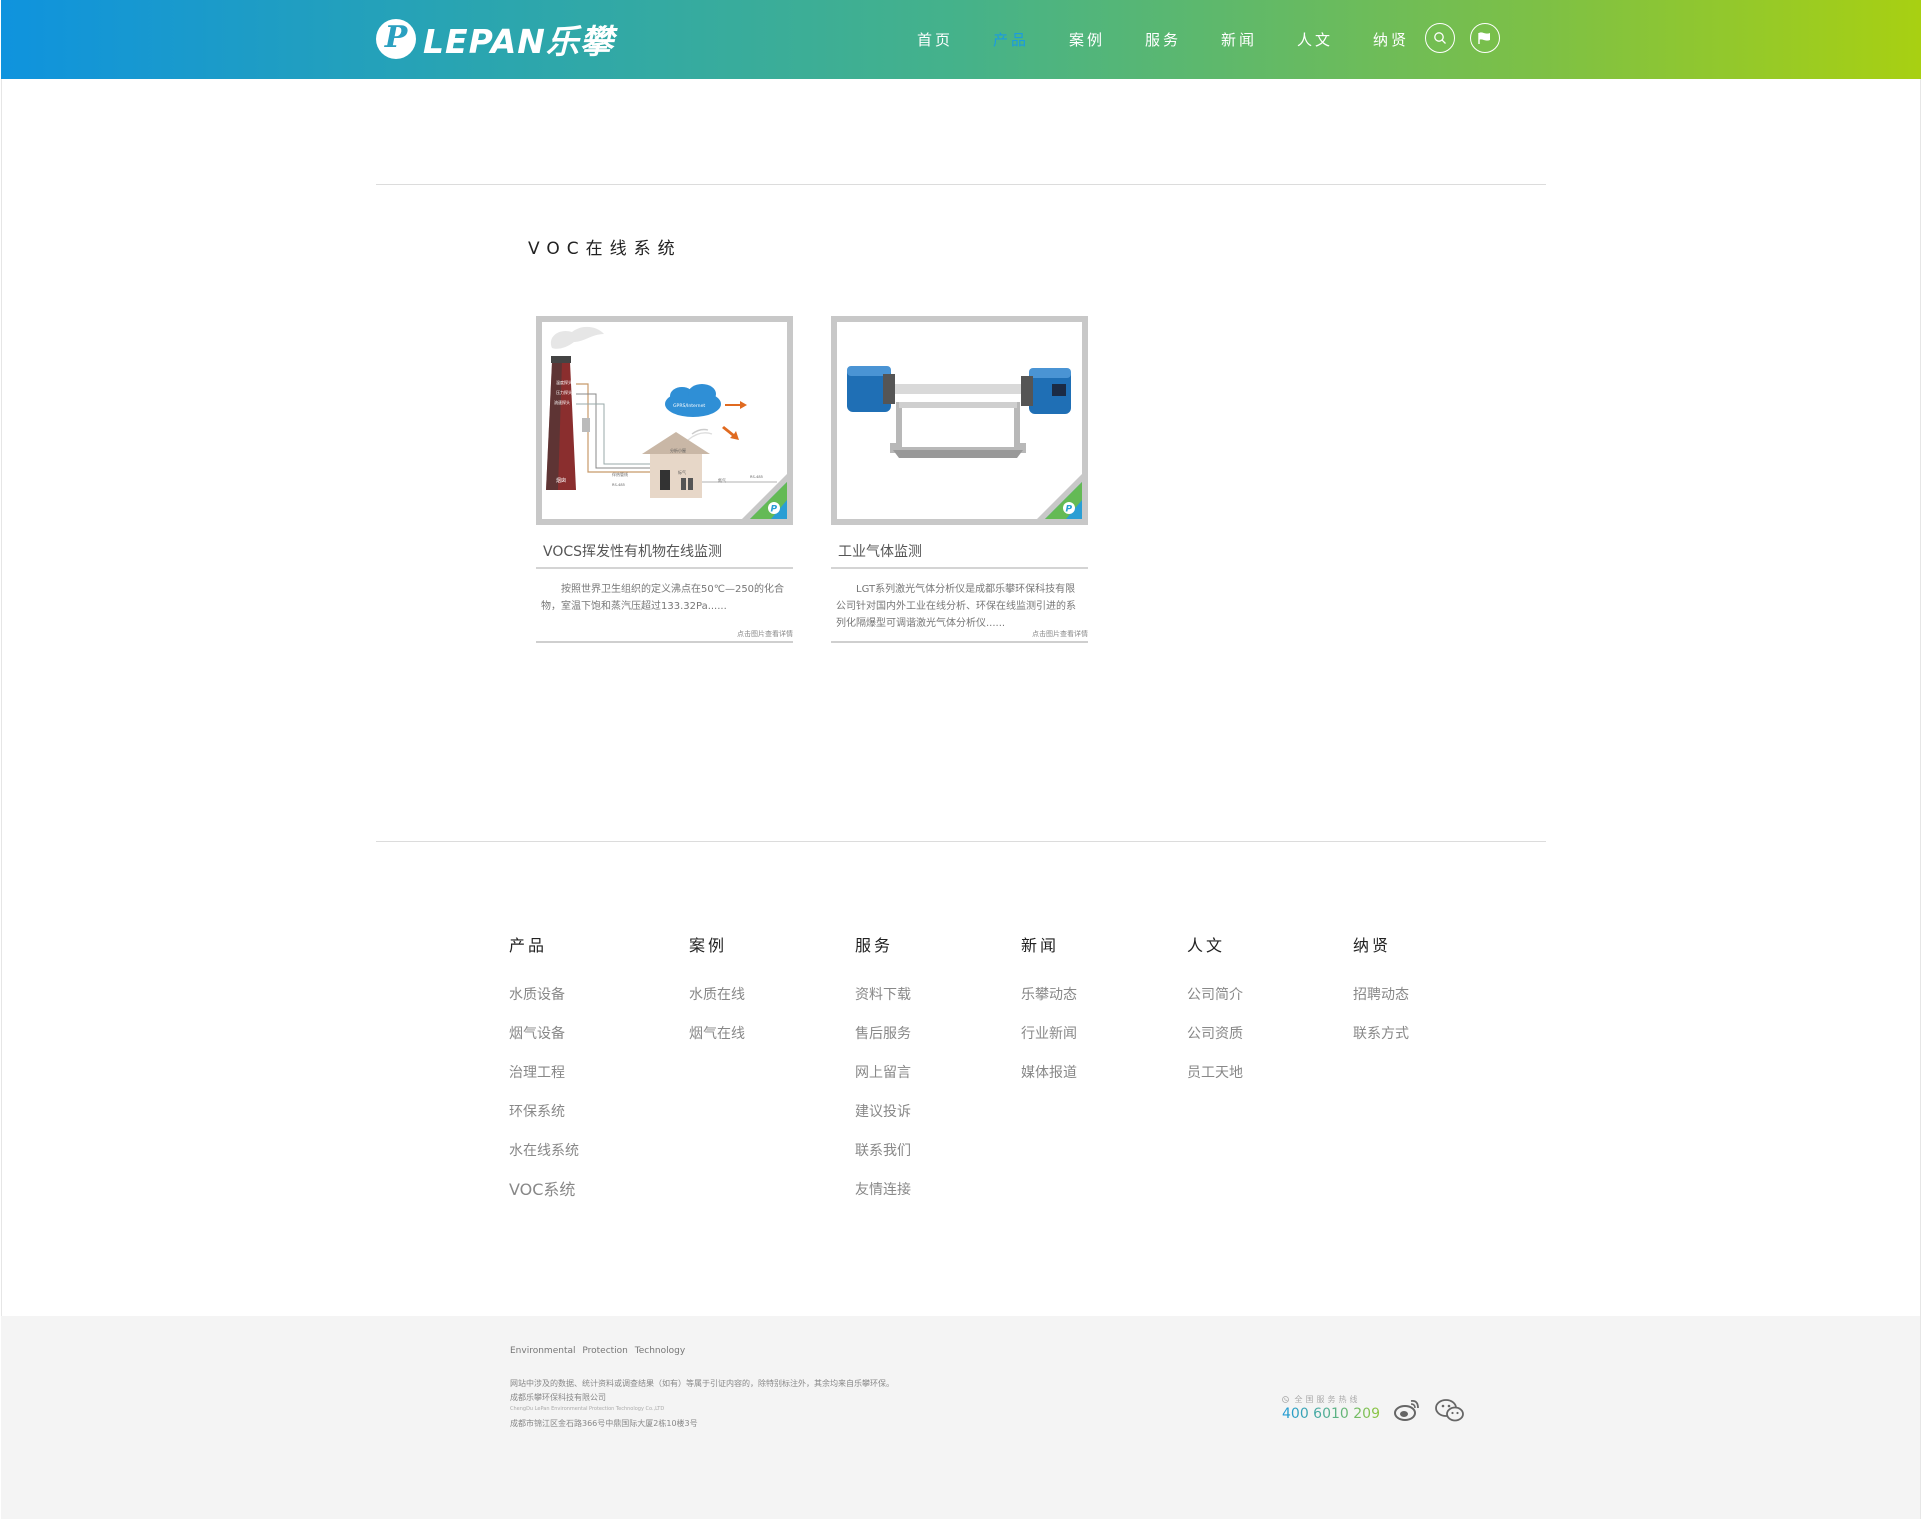 This screenshot has height=1520, width=1922. I want to click on footer-link: 乐攀动态, so click(1049, 1003).